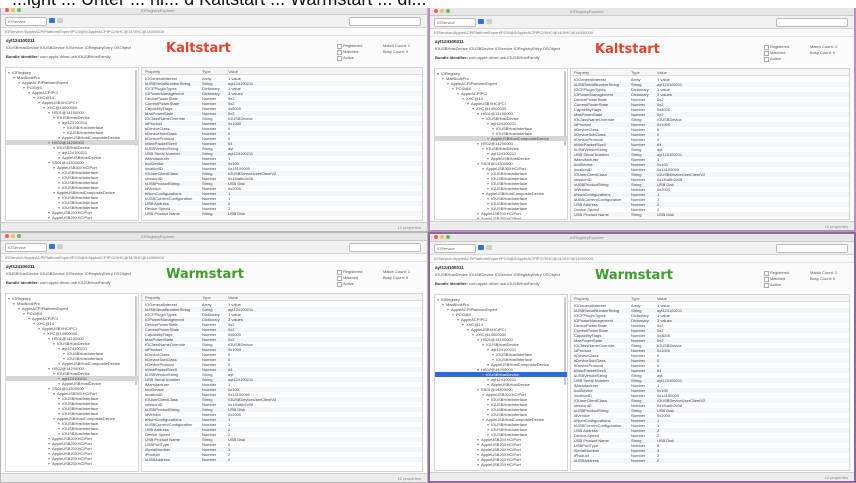 This screenshot has width=856, height=483. I want to click on device-name: ayt124100211, so click(20, 266).